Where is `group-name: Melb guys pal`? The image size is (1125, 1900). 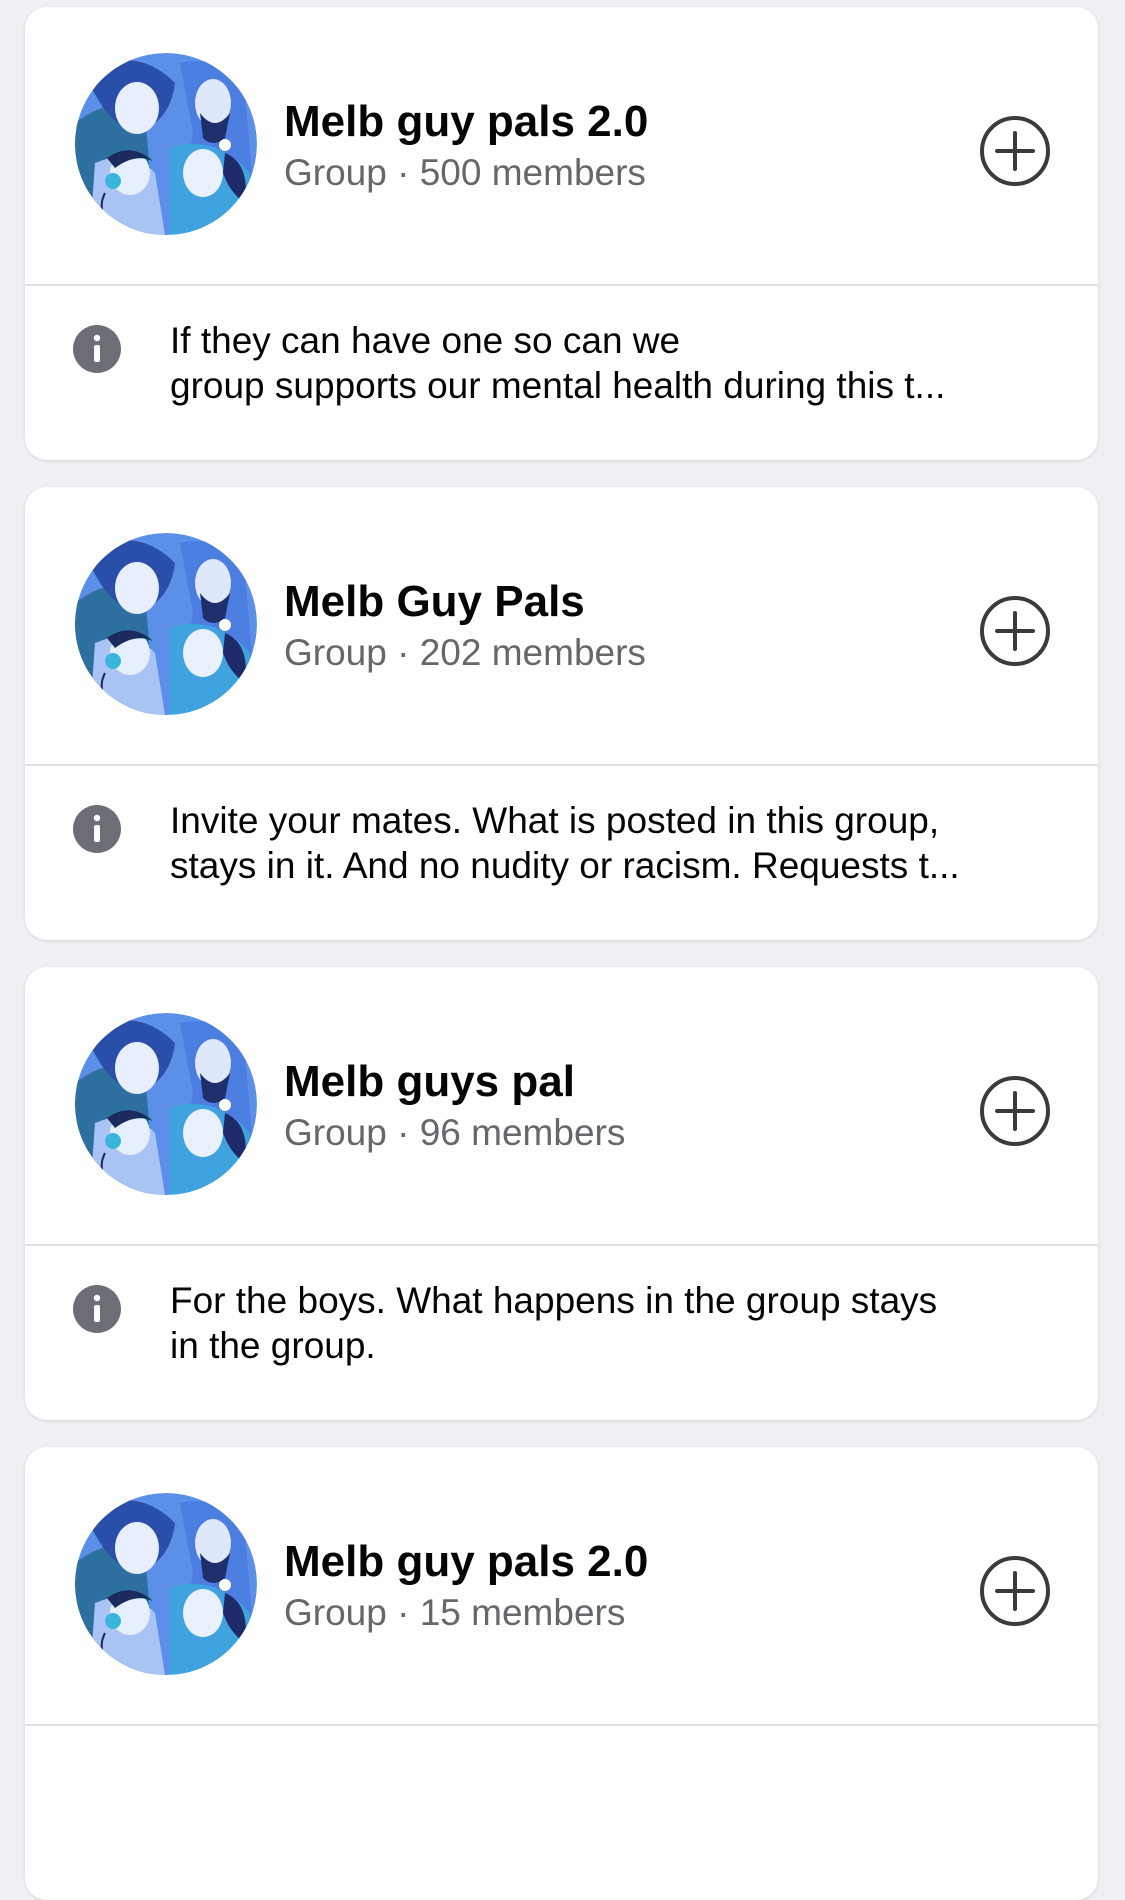 group-name: Melb guys pal is located at coordinates (429, 1082).